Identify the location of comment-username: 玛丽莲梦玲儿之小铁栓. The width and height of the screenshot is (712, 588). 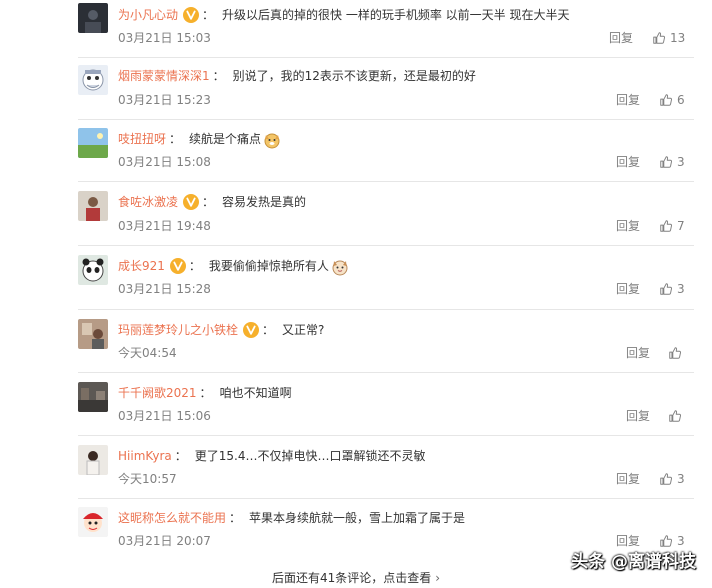
(178, 330).